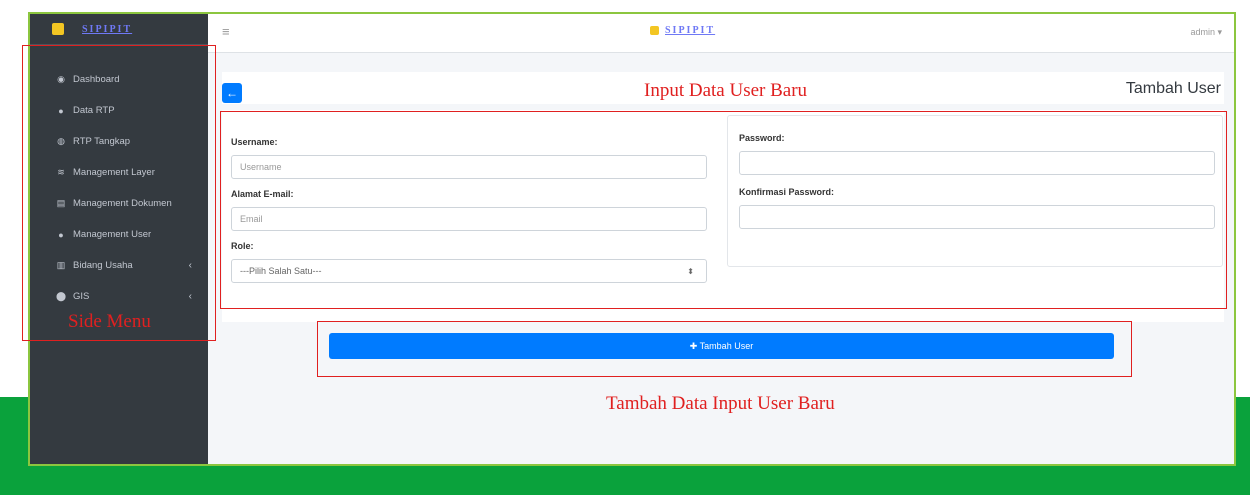 This screenshot has height=495, width=1250. I want to click on sidebar-item-rtp-tangkap: ◍ RTP Tangkap, so click(119, 141).